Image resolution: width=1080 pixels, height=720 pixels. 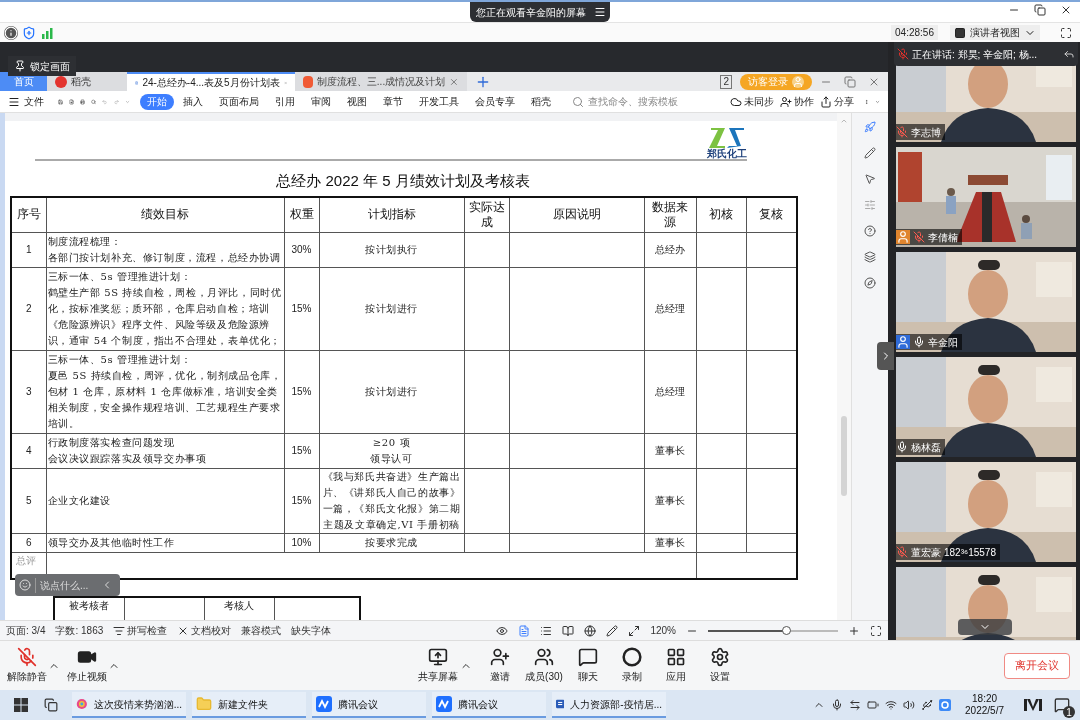 I want to click on ribbon-tab: 引用, so click(x=284, y=101).